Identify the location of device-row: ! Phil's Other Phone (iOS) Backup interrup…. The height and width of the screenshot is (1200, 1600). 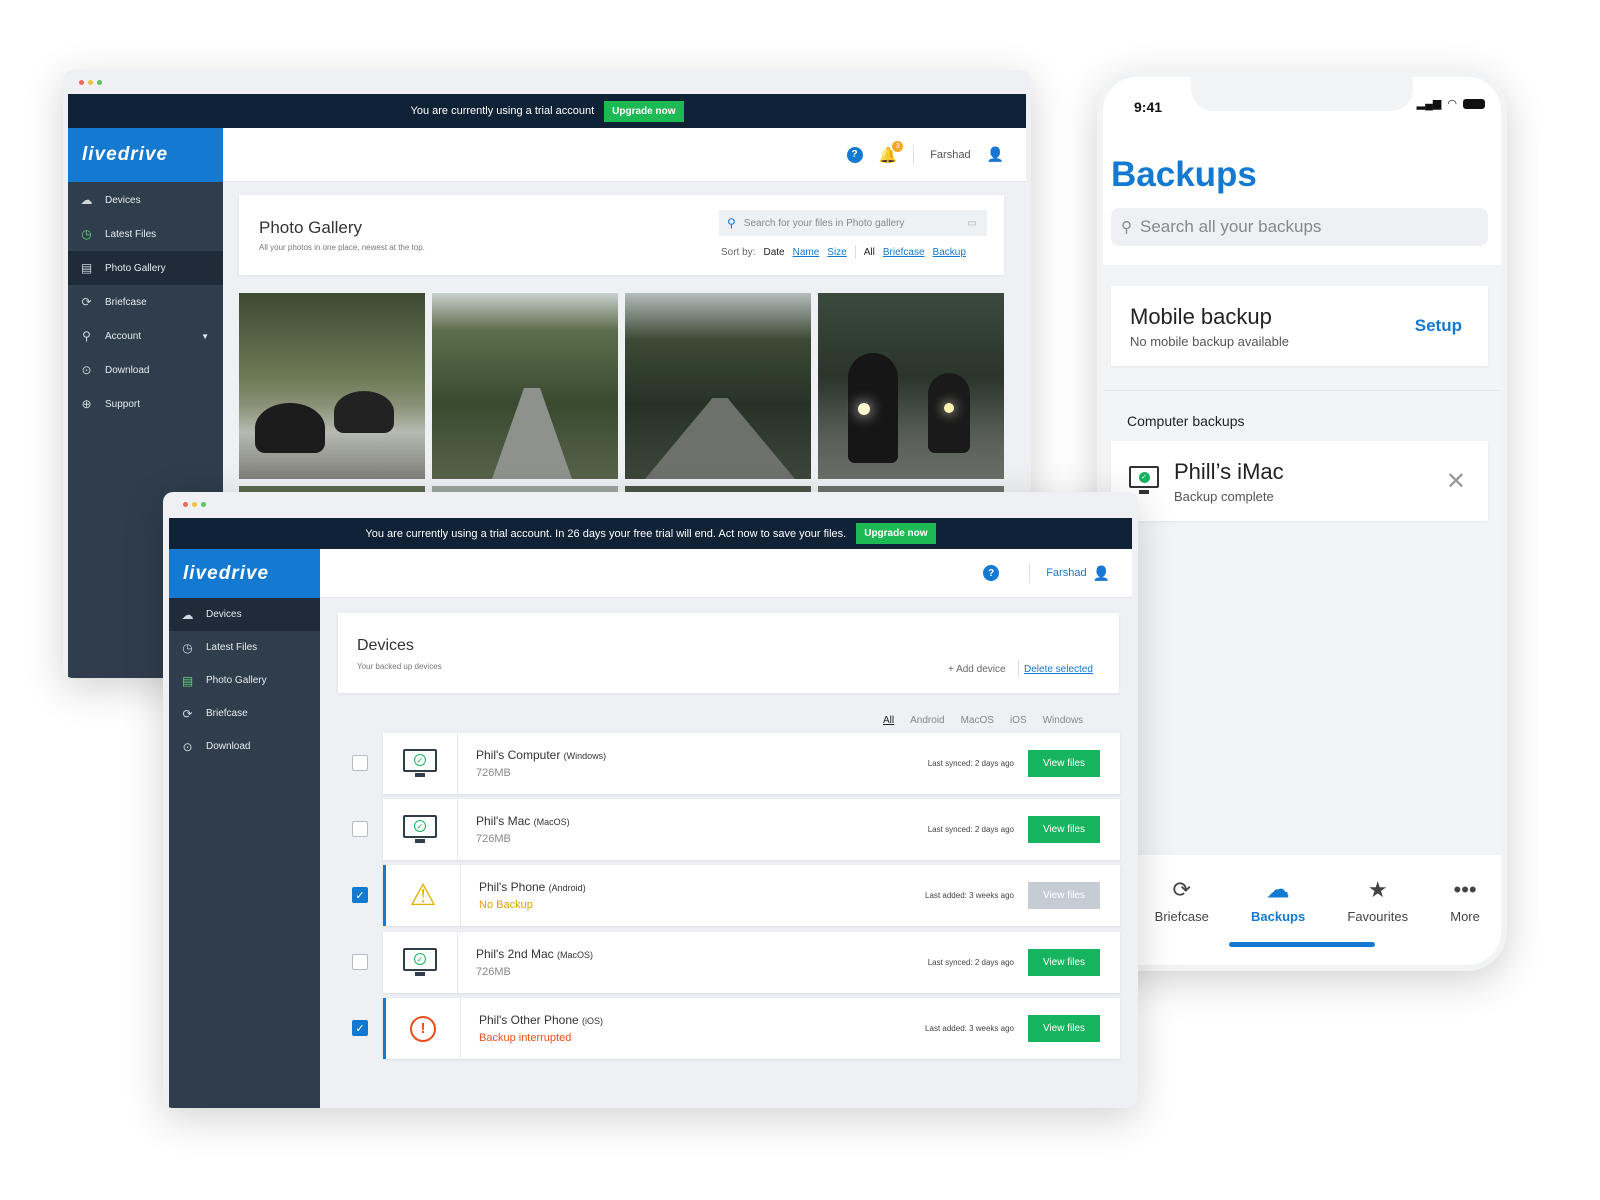
(751, 1028).